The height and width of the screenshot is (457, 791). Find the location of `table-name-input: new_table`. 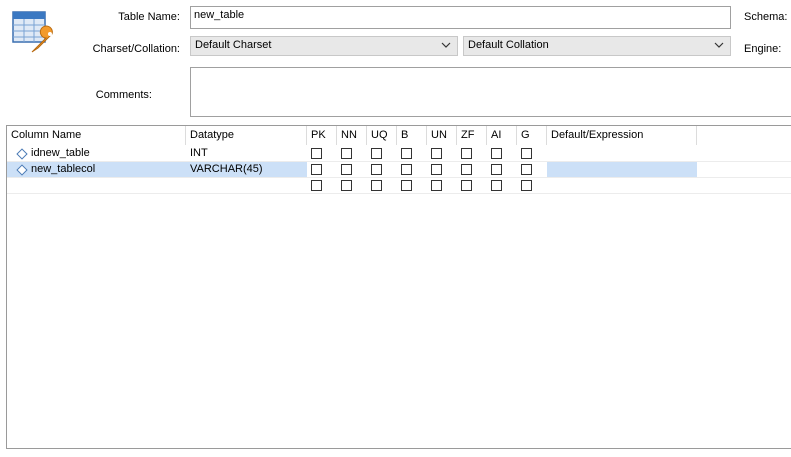

table-name-input: new_table is located at coordinates (460, 17).